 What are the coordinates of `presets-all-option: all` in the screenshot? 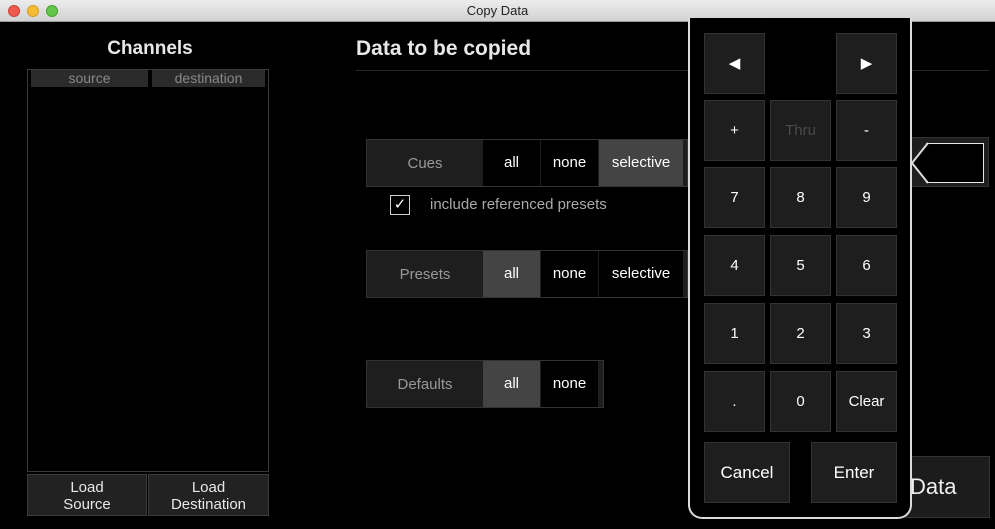 It's located at (511, 274).